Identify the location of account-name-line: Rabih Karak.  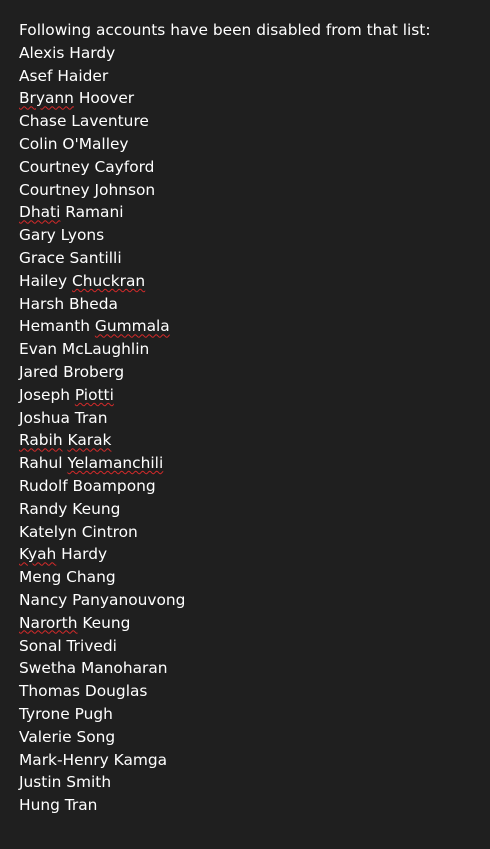
(250, 440).